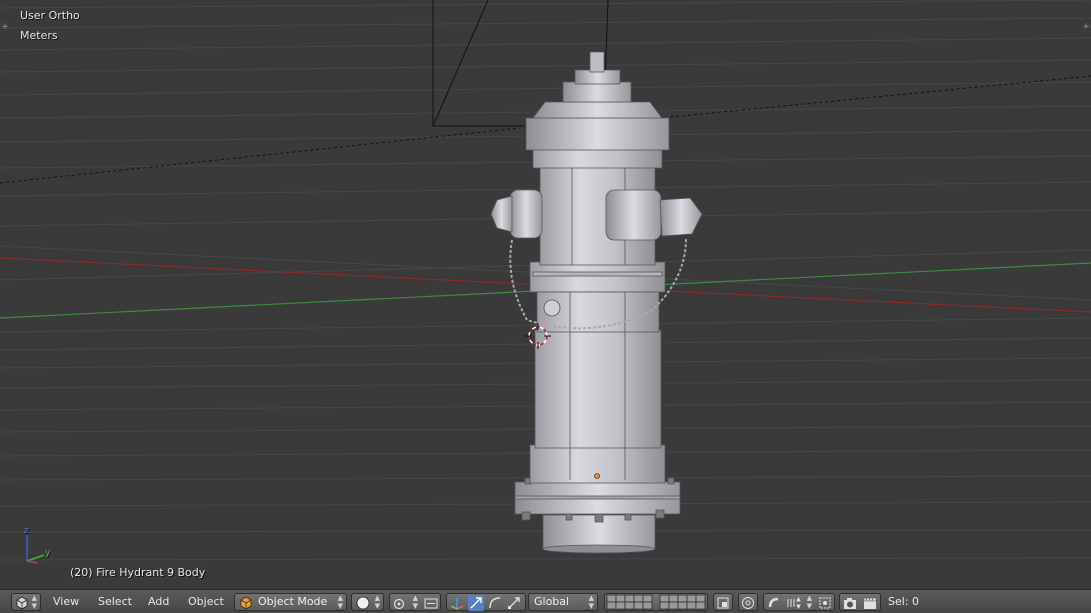  What do you see at coordinates (850, 603) in the screenshot?
I see `render-camera-icon` at bounding box center [850, 603].